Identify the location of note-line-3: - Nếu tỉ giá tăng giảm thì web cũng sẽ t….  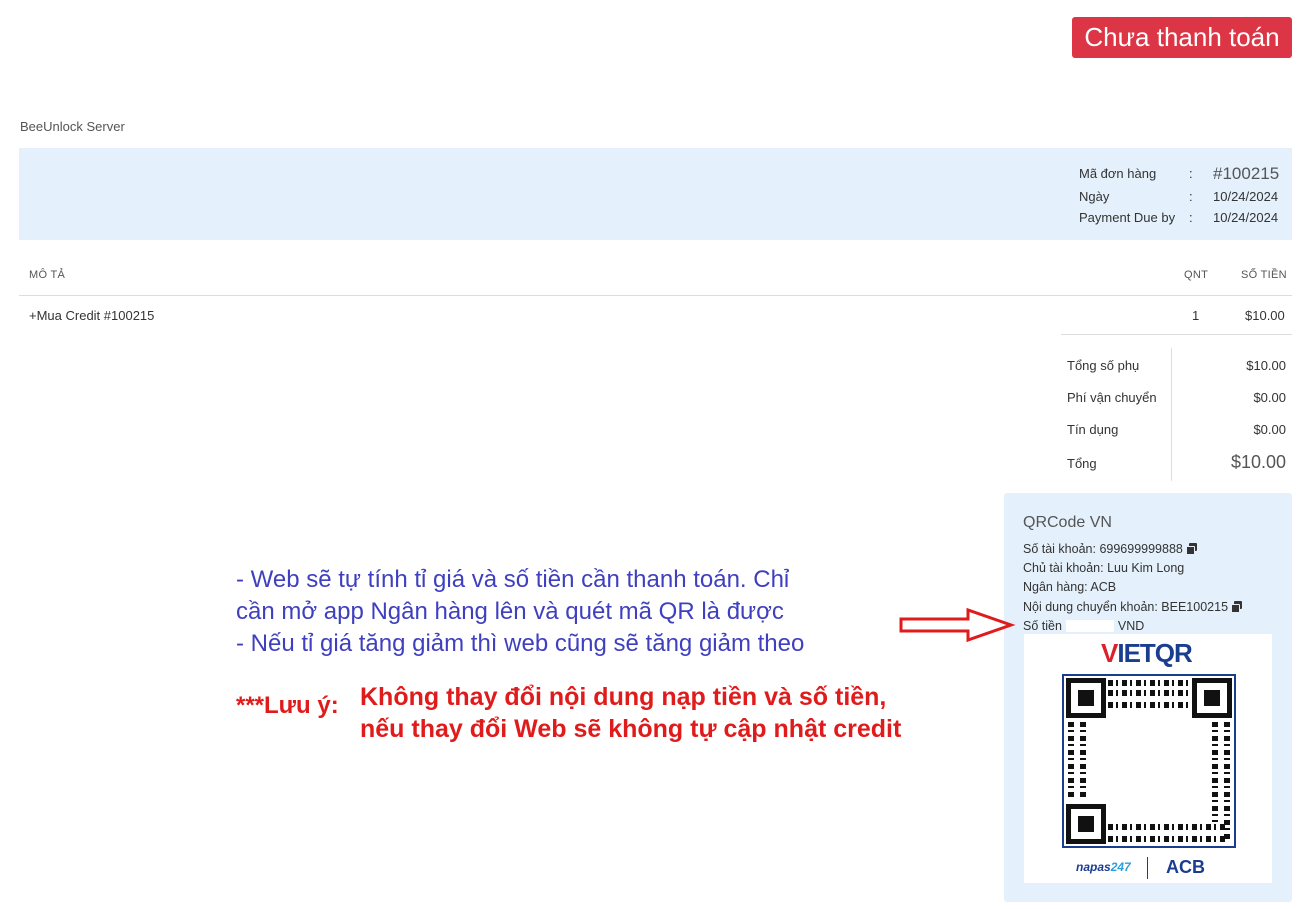
(520, 643).